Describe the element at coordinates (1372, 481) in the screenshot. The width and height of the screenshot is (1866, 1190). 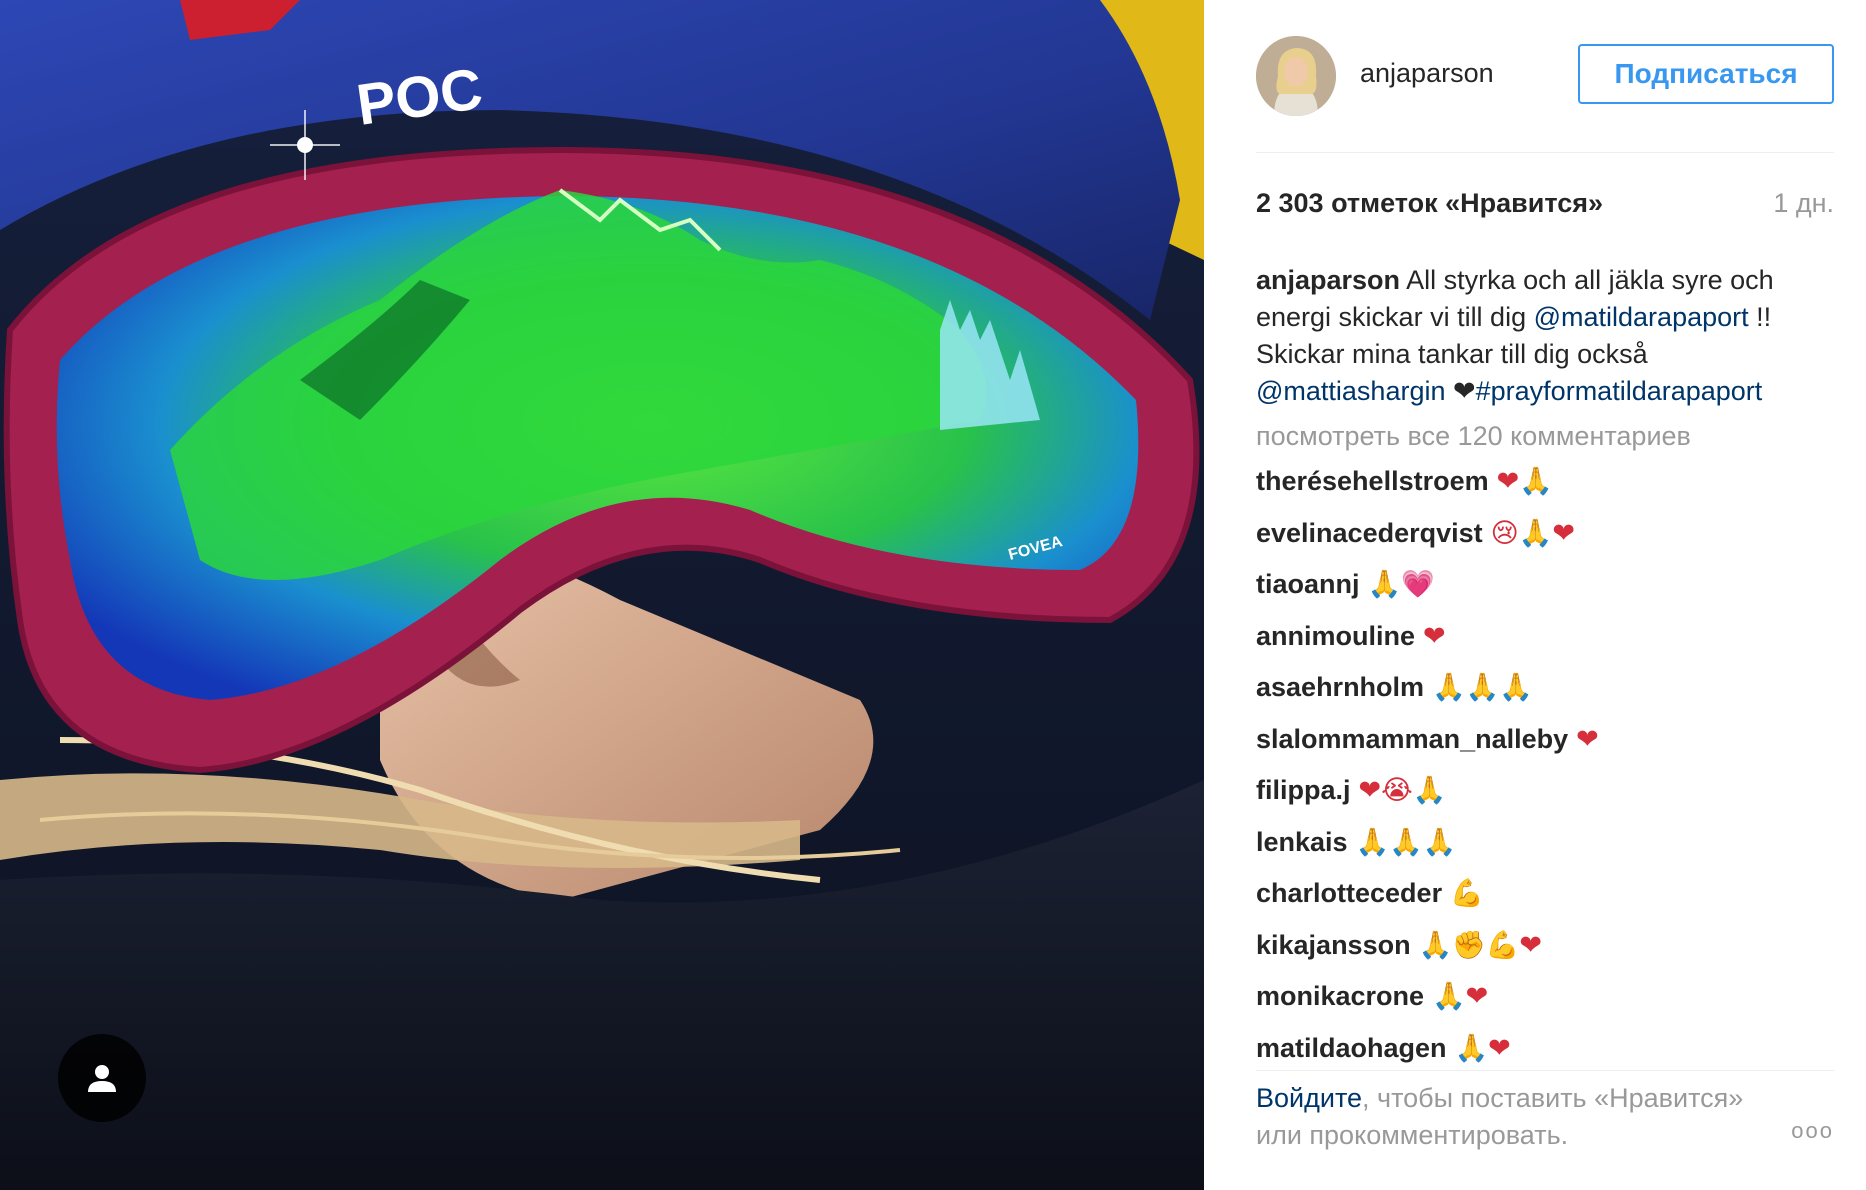
I see `comment-username: therésehellstroem` at that location.